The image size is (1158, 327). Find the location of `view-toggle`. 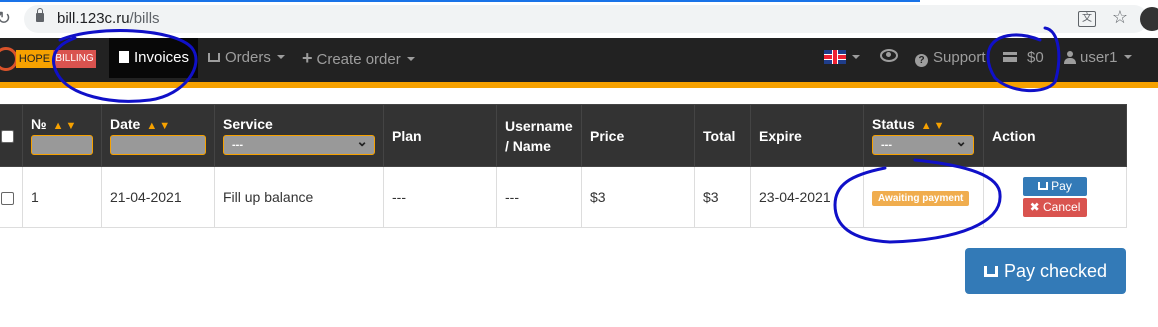

view-toggle is located at coordinates (889, 58).